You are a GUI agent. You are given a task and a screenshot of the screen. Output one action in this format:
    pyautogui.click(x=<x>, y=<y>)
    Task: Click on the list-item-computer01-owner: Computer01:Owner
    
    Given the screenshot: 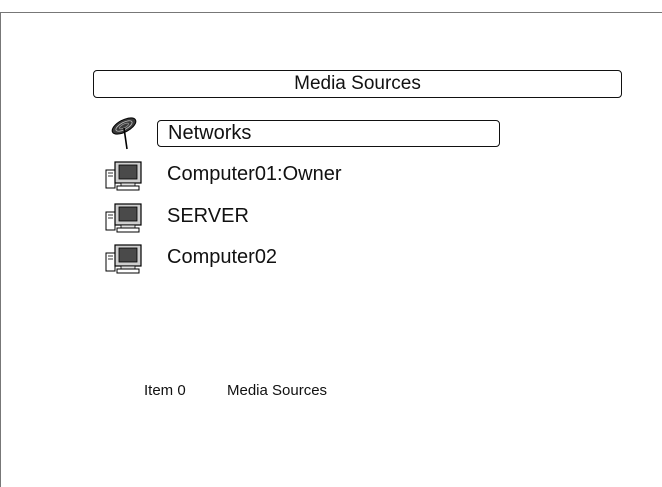 What is the action you would take?
    pyautogui.click(x=314, y=176)
    